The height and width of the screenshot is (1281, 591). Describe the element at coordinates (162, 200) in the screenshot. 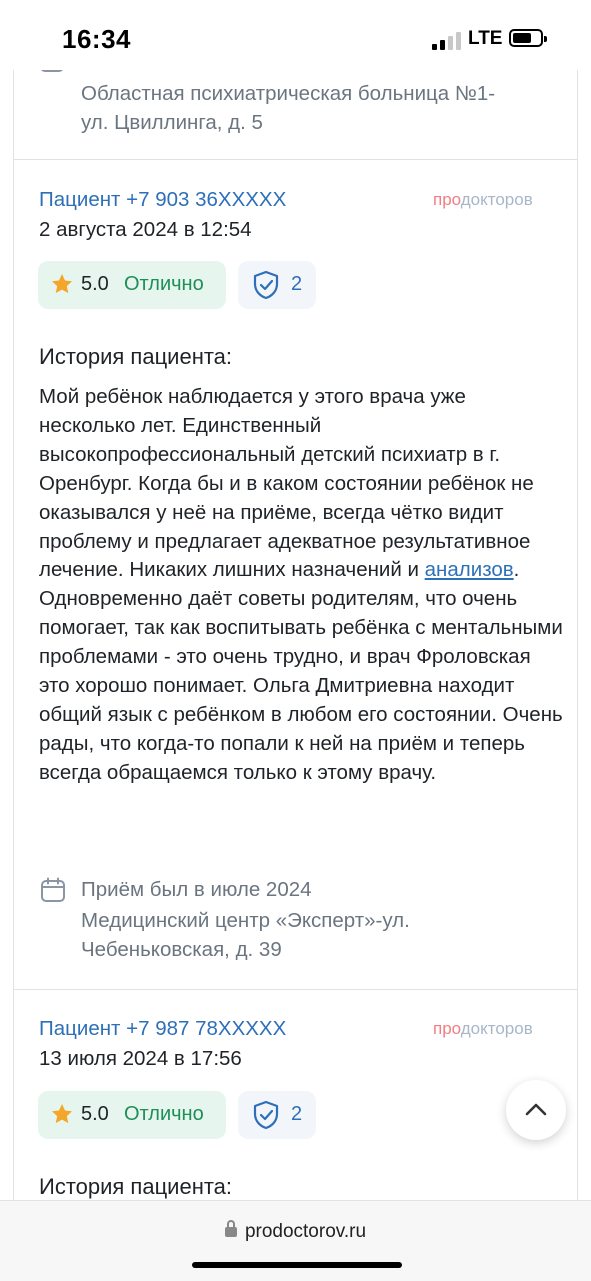

I see `review-patient-link: Пациент +7 903 36XXXXX` at that location.